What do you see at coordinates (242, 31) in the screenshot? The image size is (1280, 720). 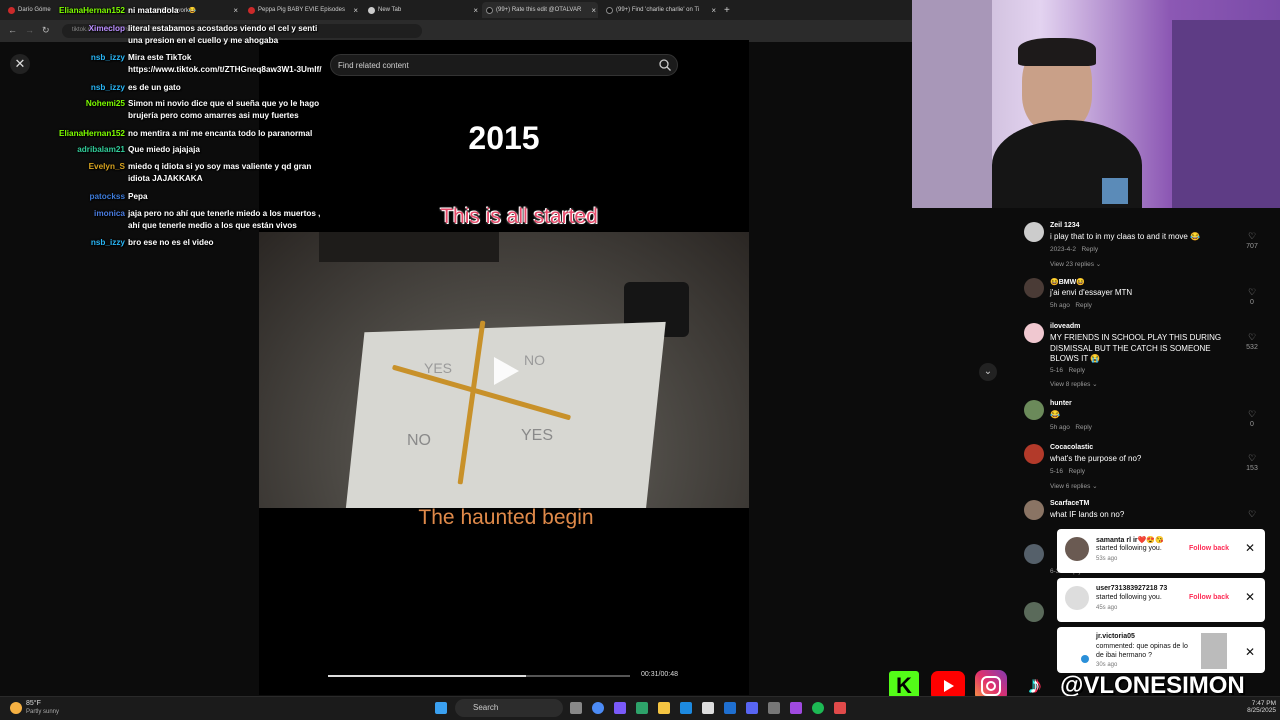 I see `url-field: tiktok.com/...charlie%20&t=1756165138038` at bounding box center [242, 31].